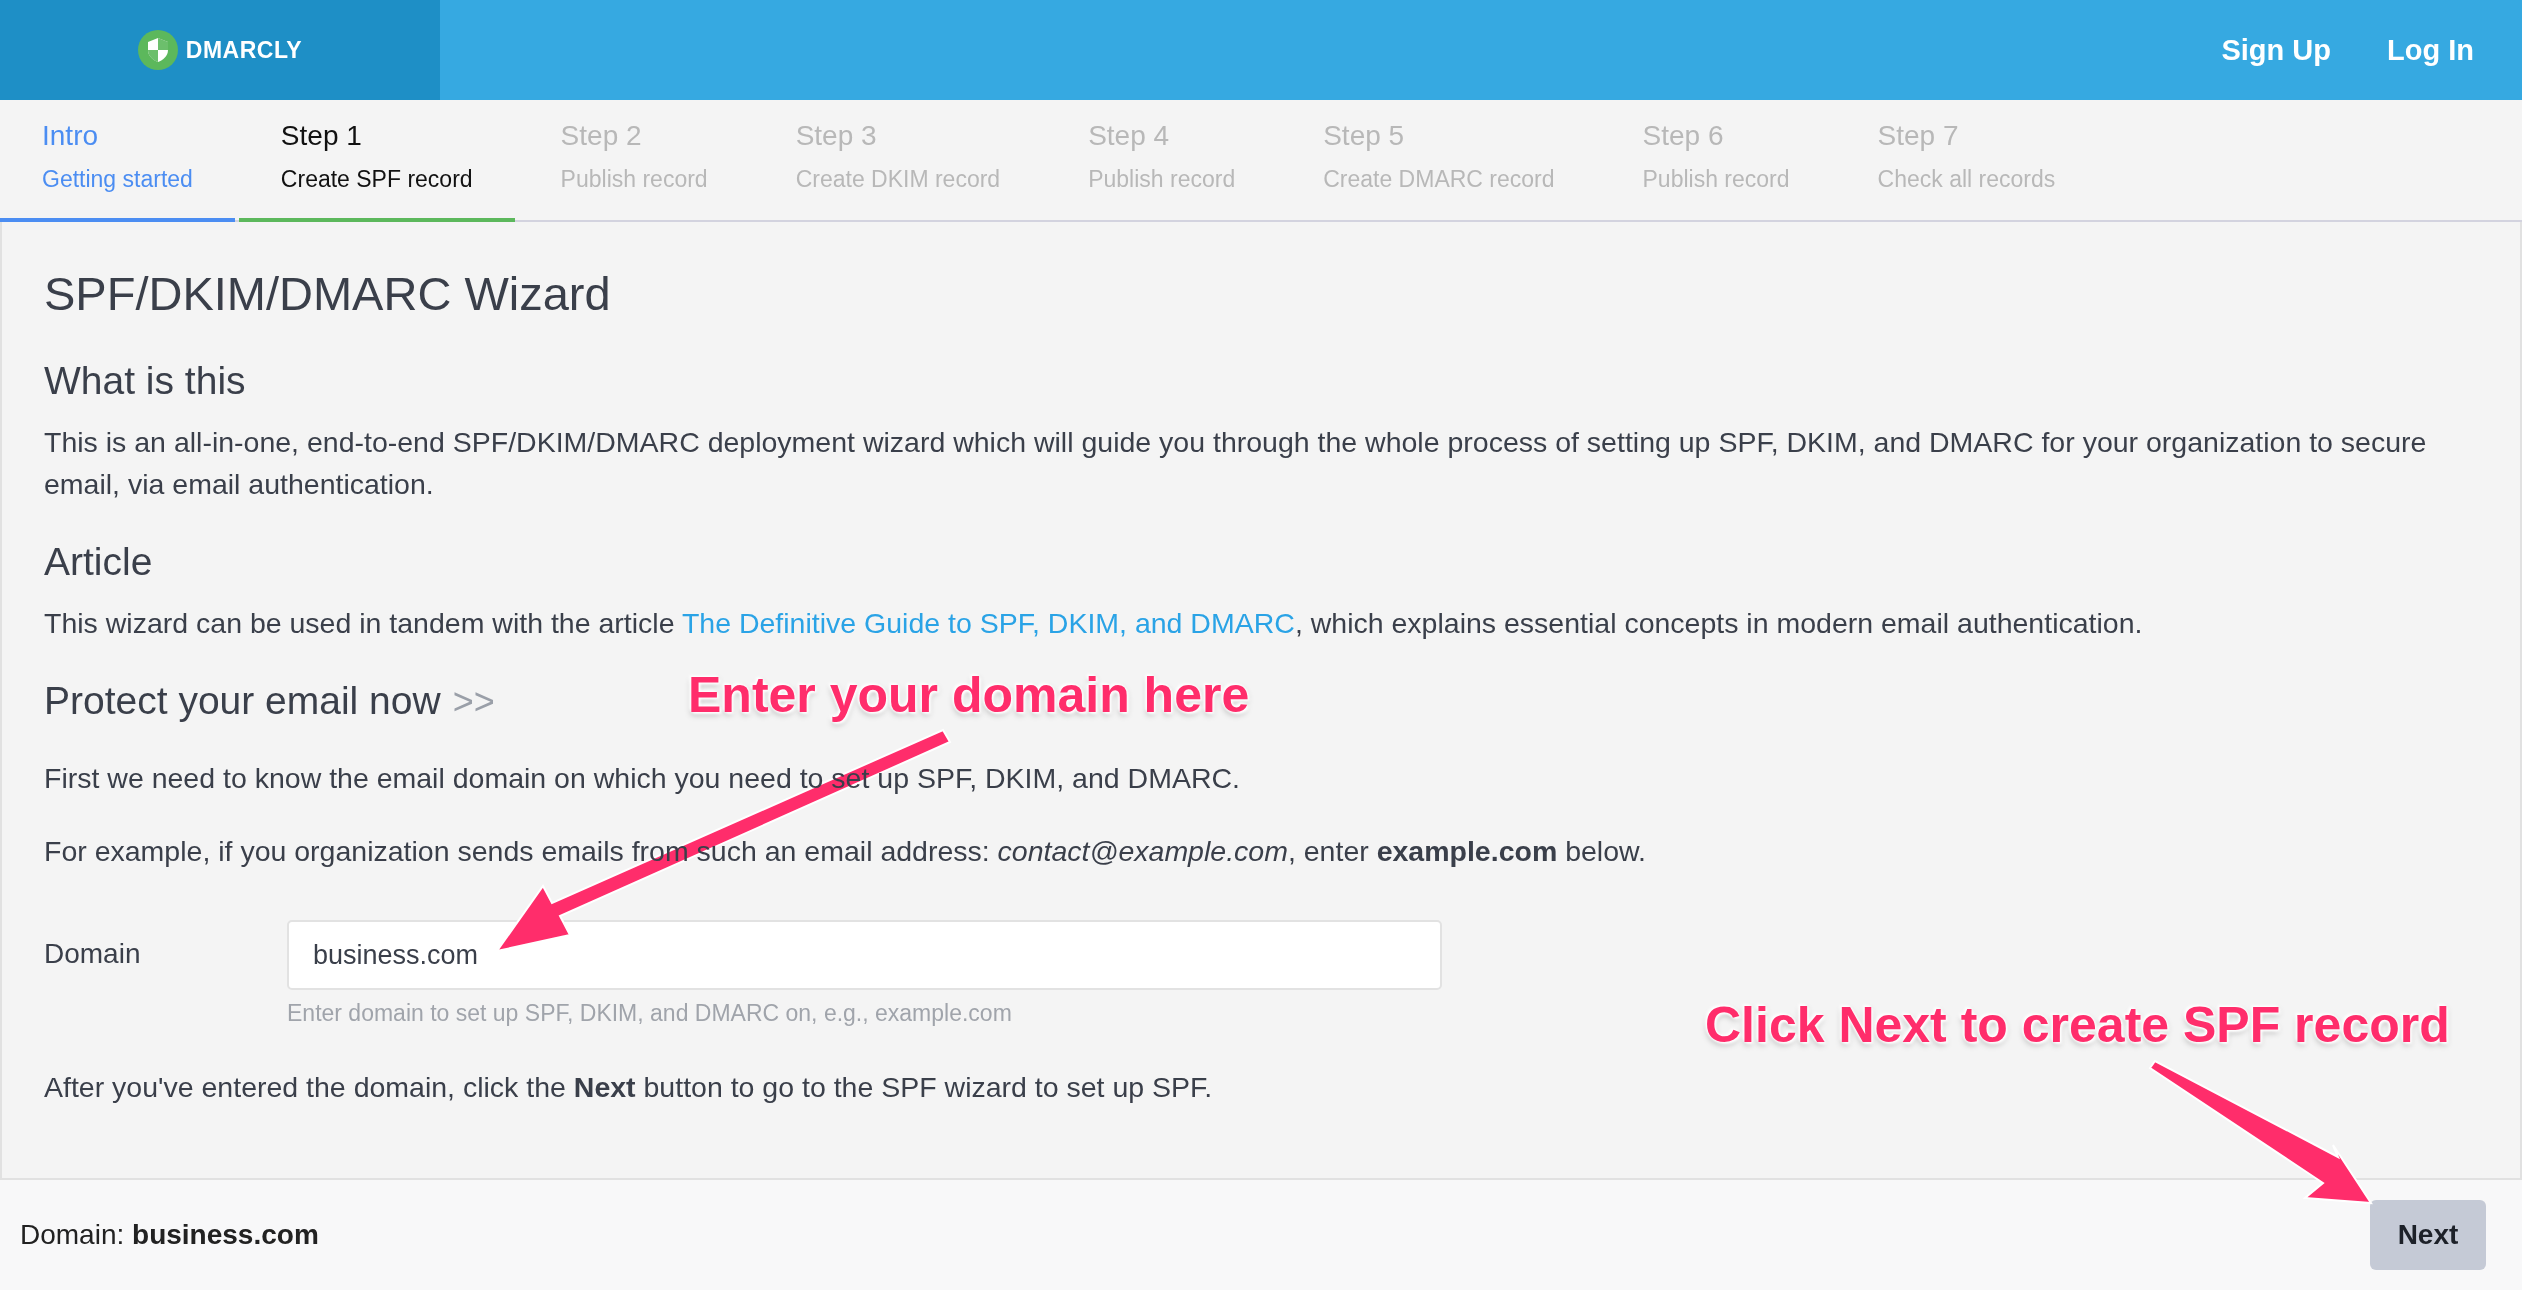 This screenshot has width=2522, height=1290. Describe the element at coordinates (157, 50) in the screenshot. I see `shield-logo-icon` at that location.